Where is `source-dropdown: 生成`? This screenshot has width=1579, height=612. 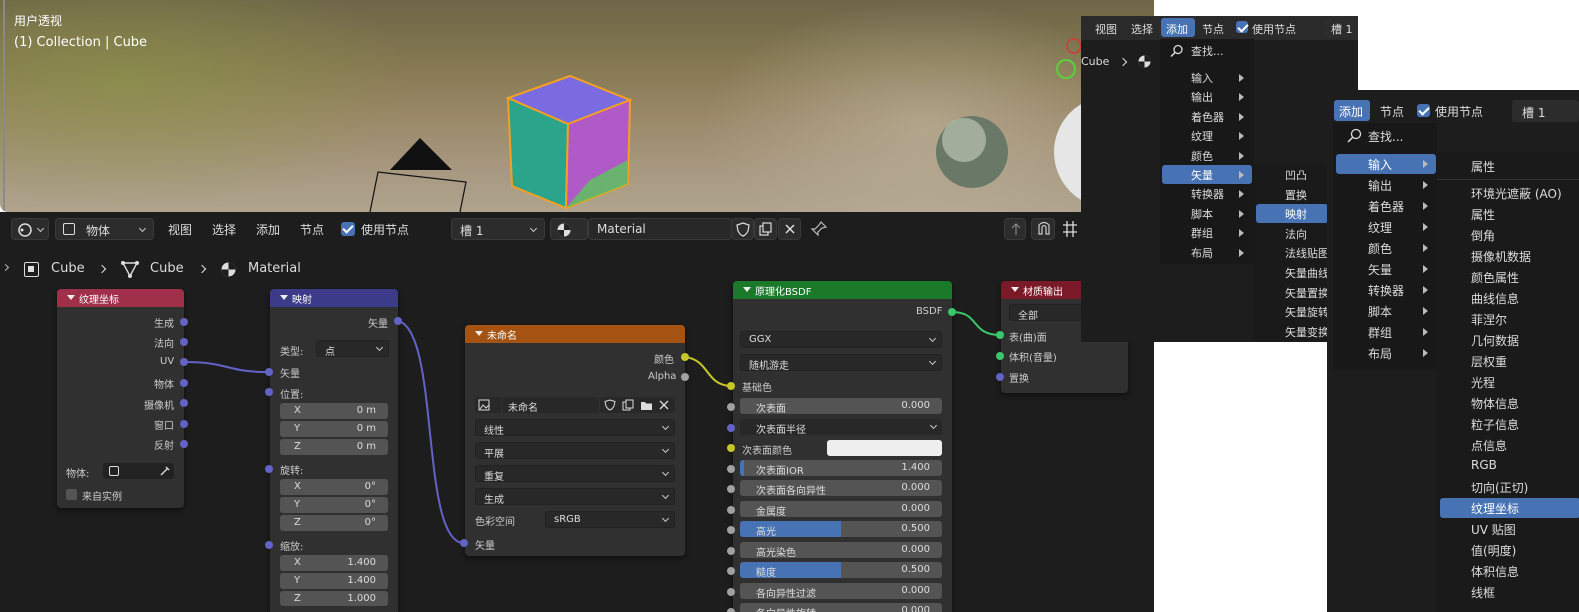
source-dropdown: 生成 is located at coordinates (575, 497).